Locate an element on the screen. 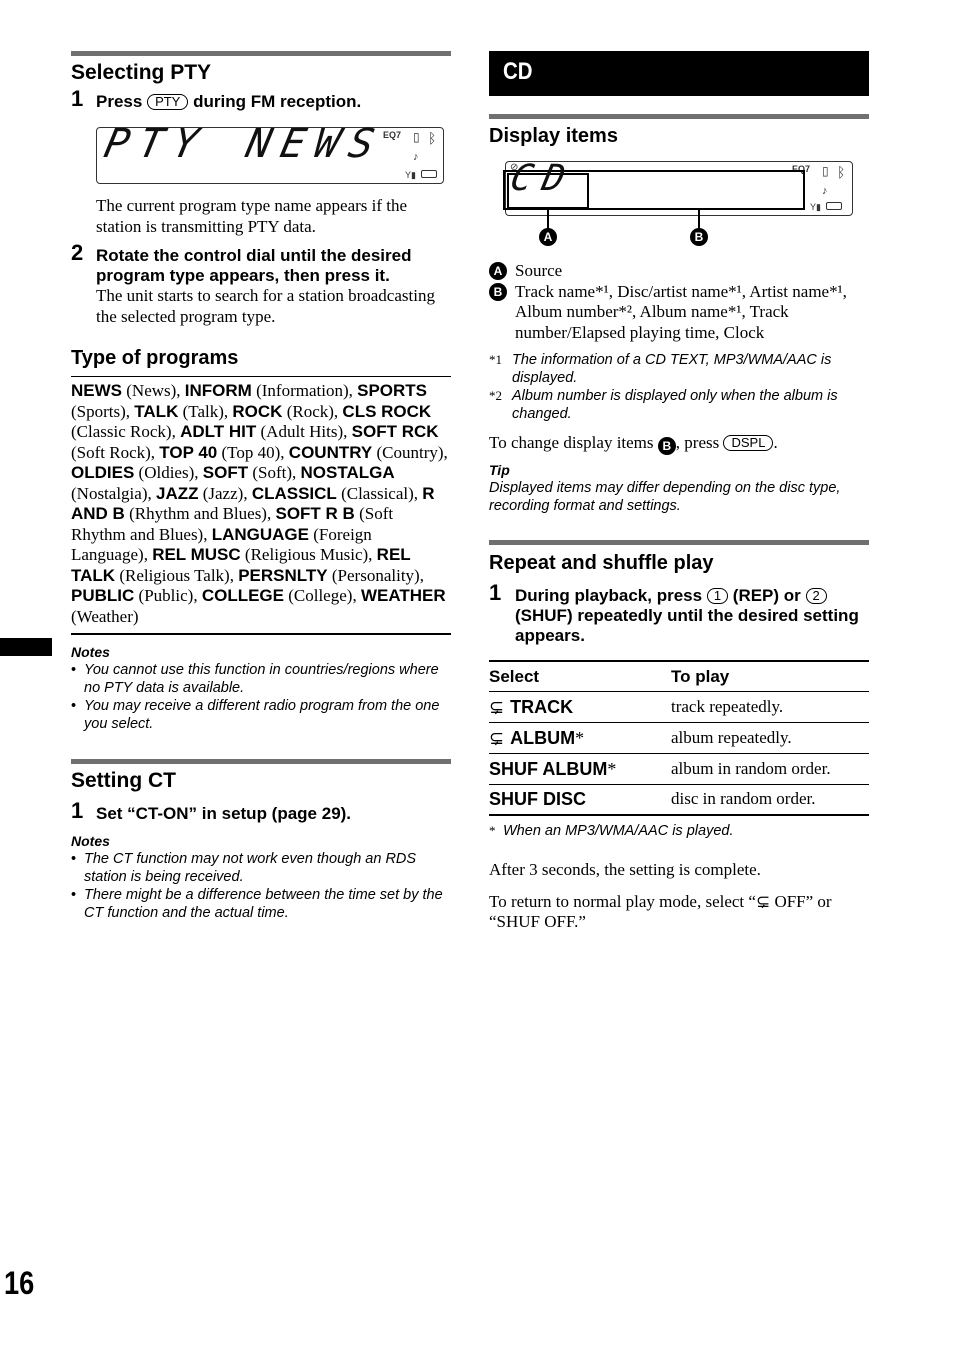 The height and width of the screenshot is (1352, 954). table-row: ⊊ ALBUM* album repeatedly. is located at coordinates (679, 737).